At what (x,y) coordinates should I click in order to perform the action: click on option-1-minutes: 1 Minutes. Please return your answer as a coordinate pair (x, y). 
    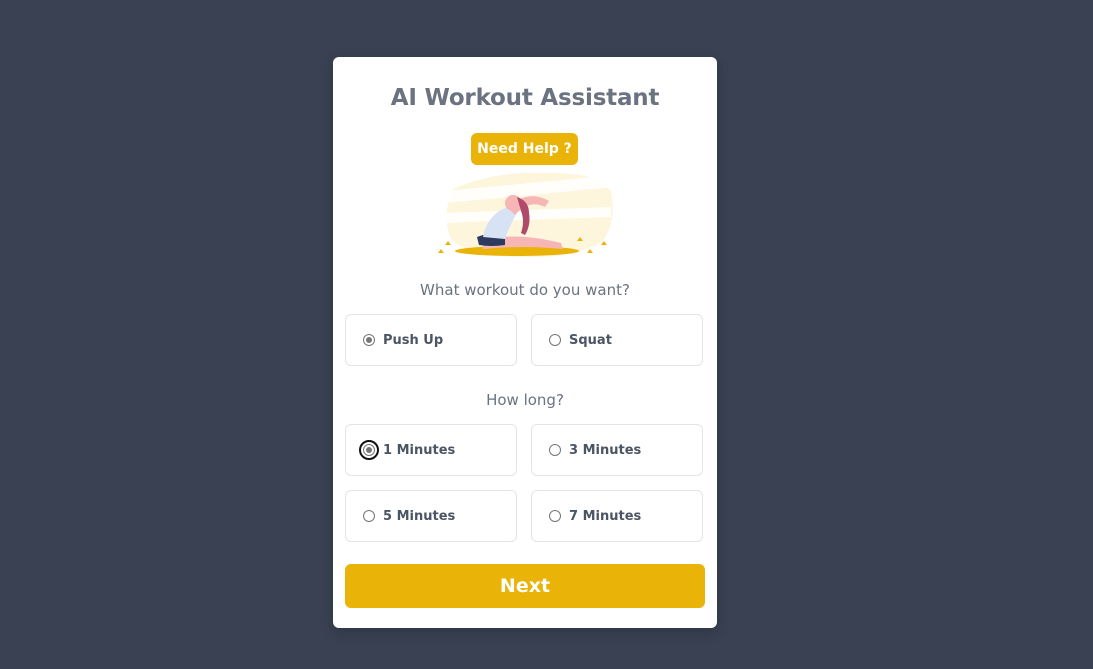
    Looking at the image, I should click on (431, 450).